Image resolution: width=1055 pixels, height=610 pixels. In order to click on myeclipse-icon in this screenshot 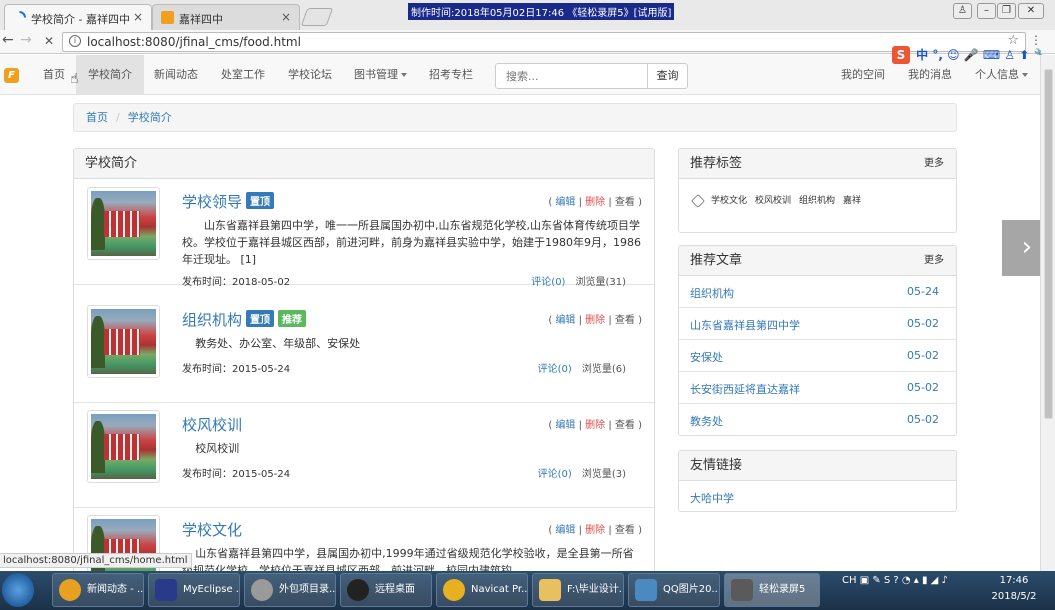, I will do `click(166, 590)`.